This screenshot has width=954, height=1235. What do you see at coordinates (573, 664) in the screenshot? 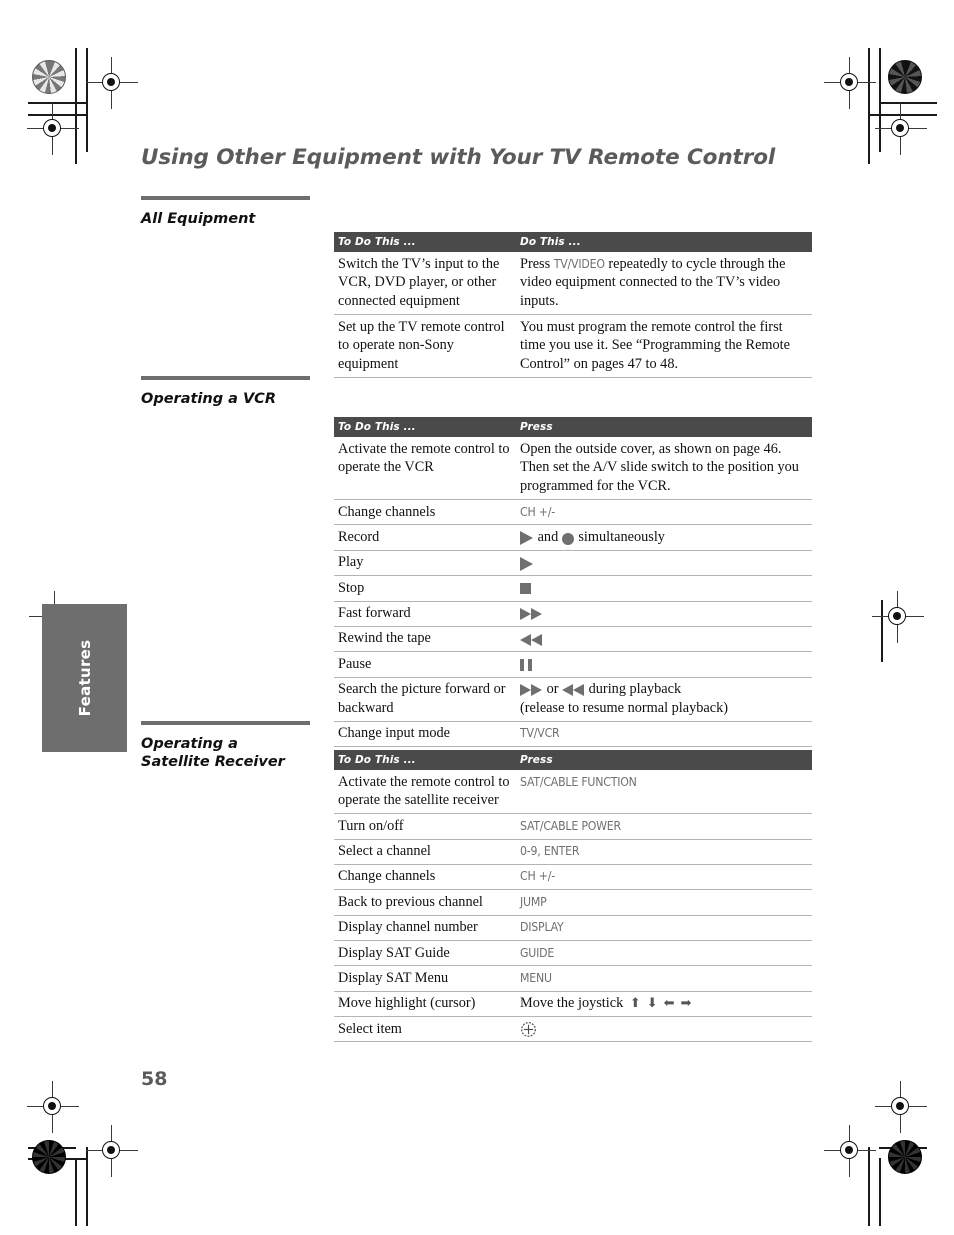
I see `table-row: Pause` at bounding box center [573, 664].